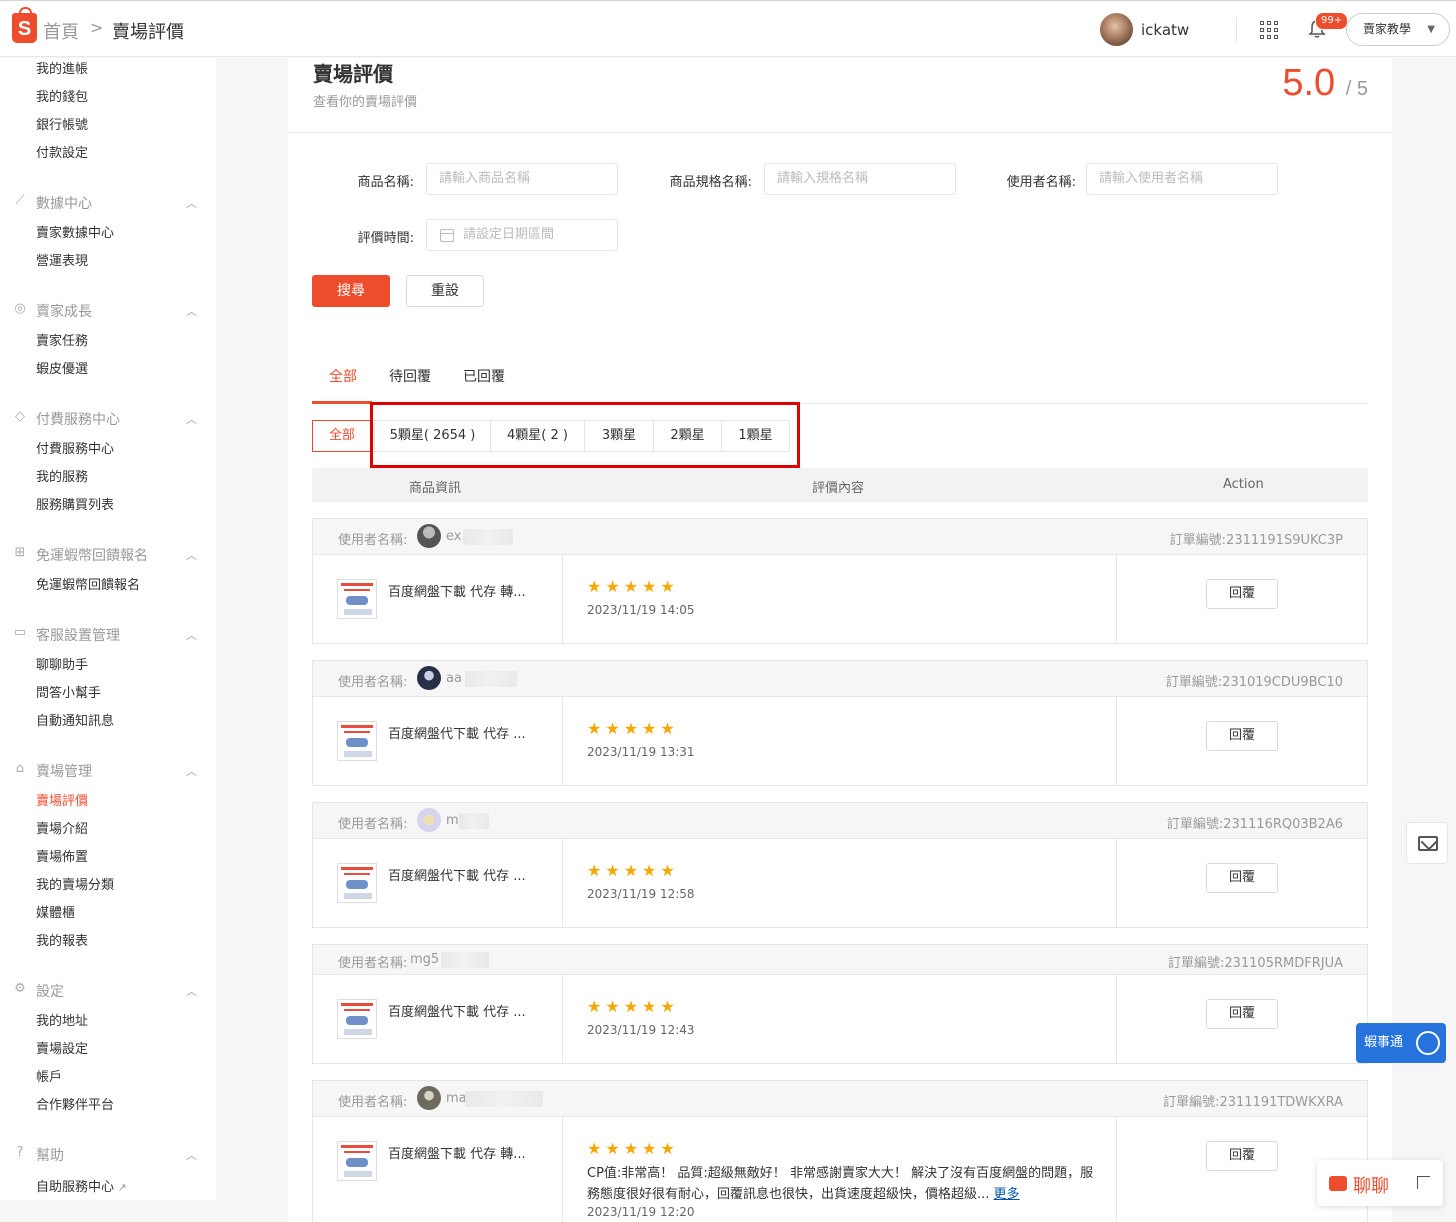 The width and height of the screenshot is (1456, 1222). Describe the element at coordinates (62, 67) in the screenshot. I see `sidebar-item-income: 我的進帳` at that location.